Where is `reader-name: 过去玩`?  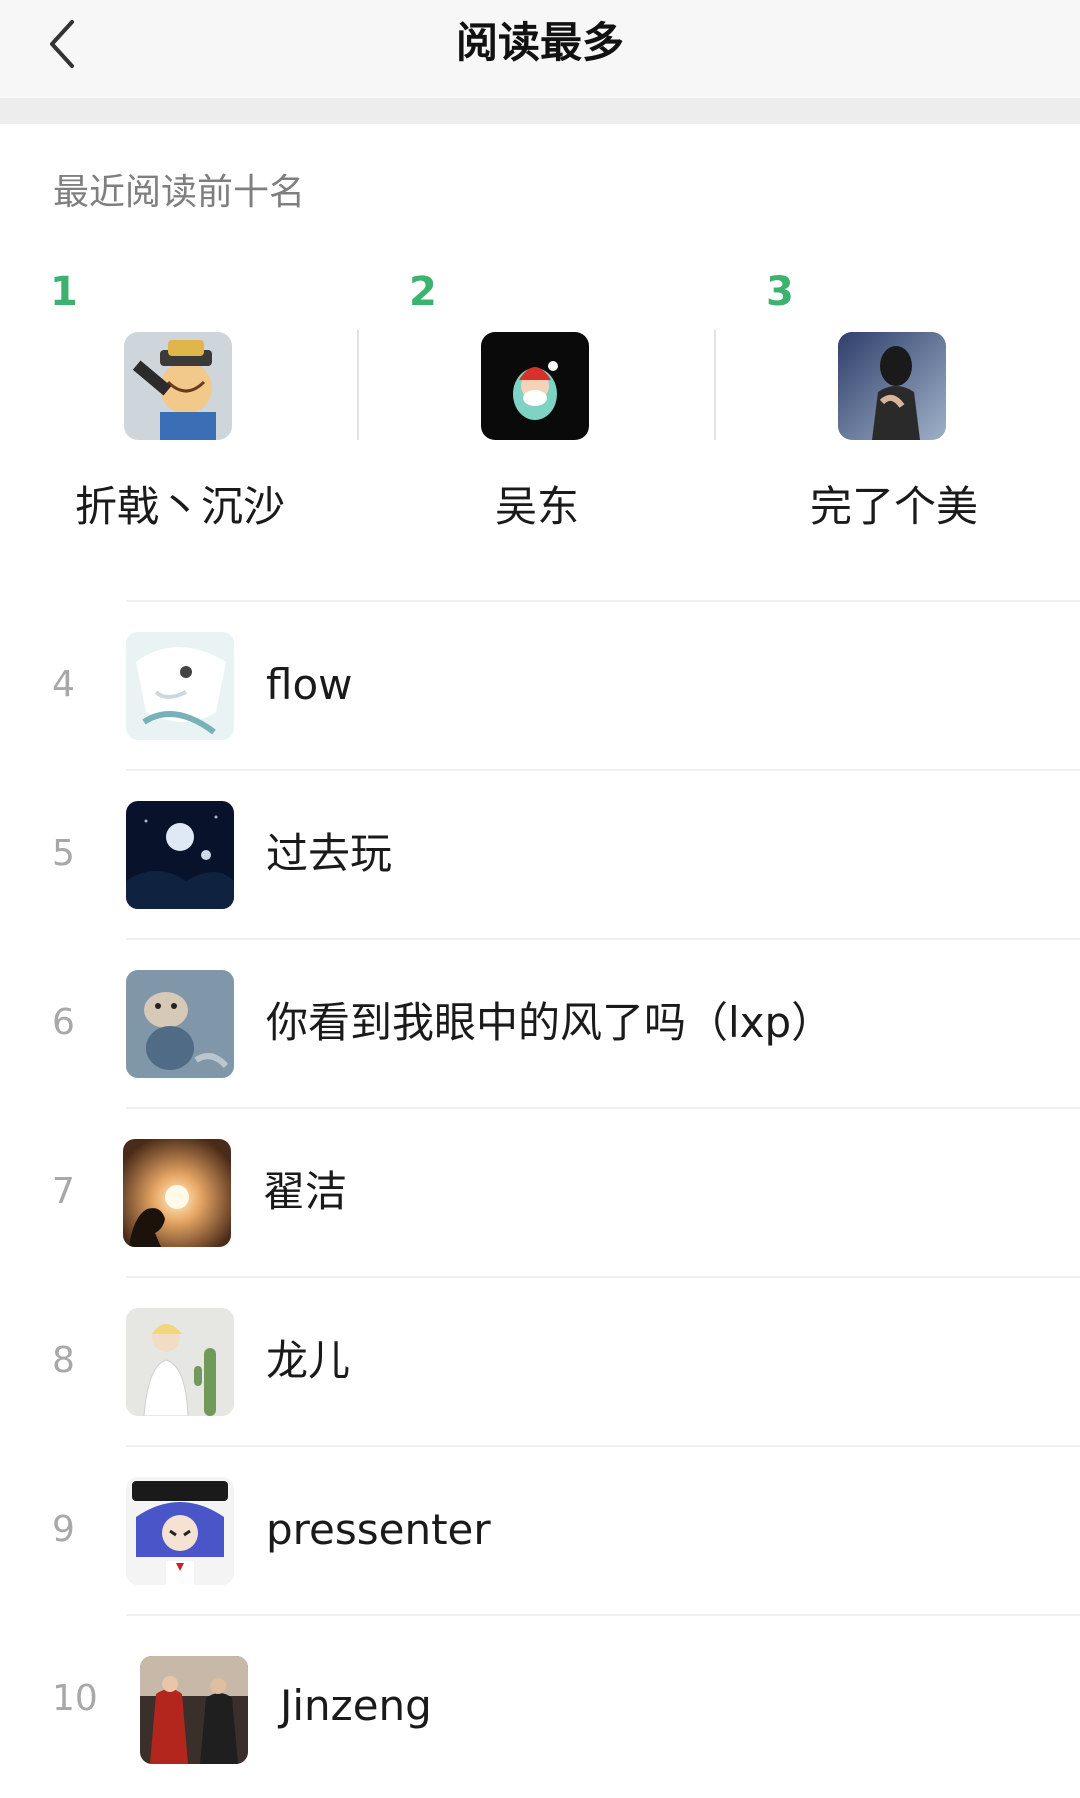
reader-name: 过去玩 is located at coordinates (329, 853).